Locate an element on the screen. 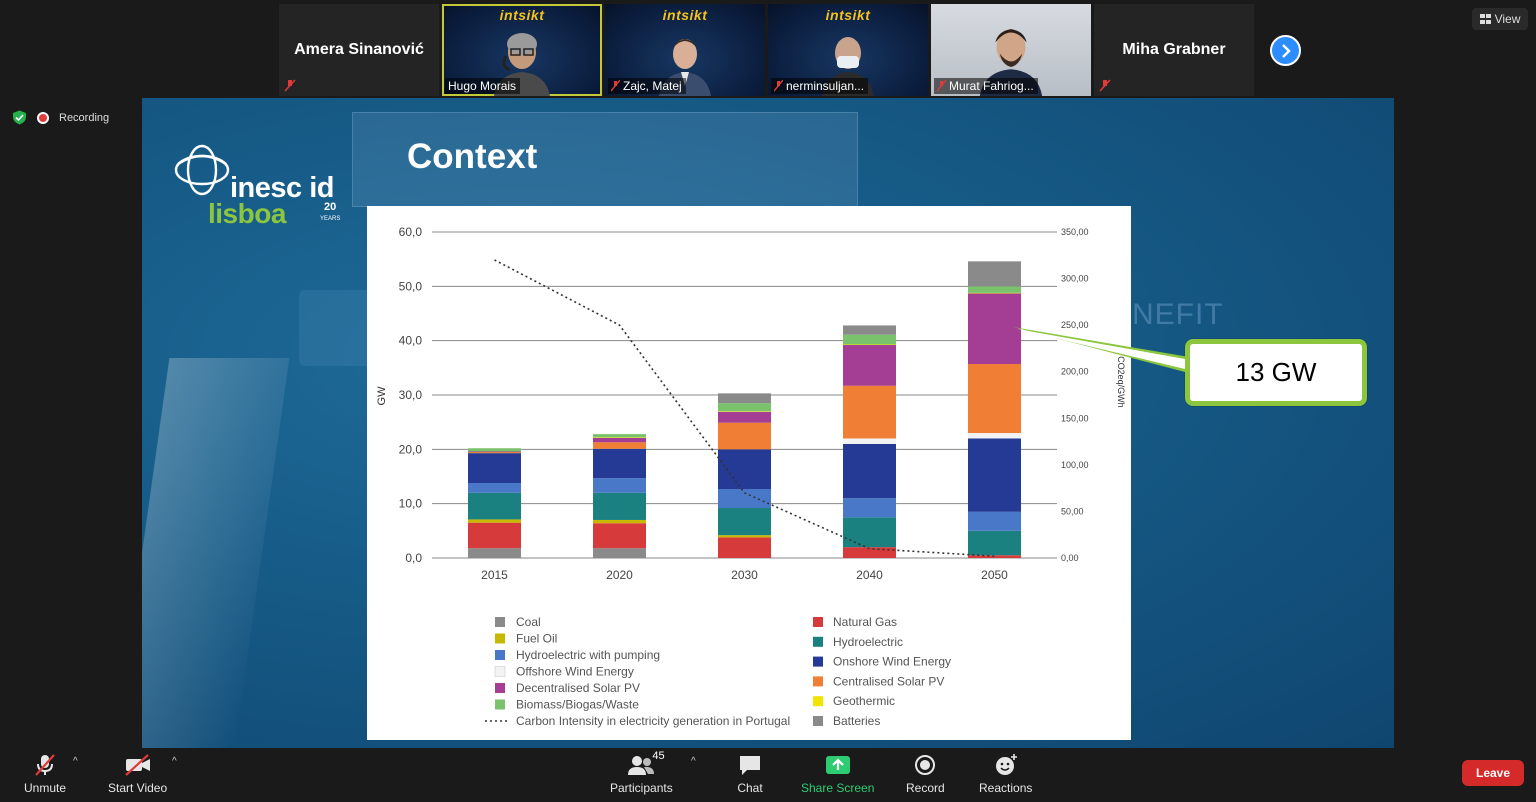 The width and height of the screenshot is (1536, 802). participant-tile: intsikt Zajc, Matej is located at coordinates (685, 50).